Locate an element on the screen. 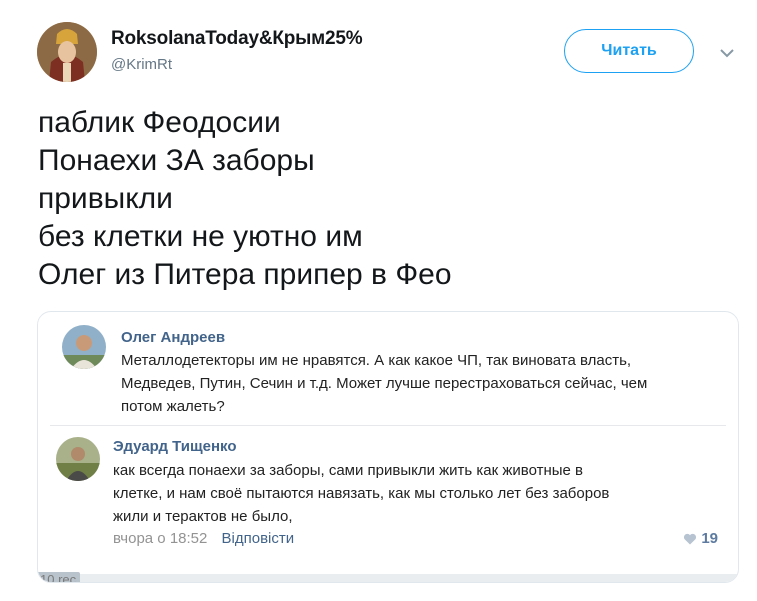 The height and width of the screenshot is (601, 757). comment-meta: вчора о 18:52 Відповісти is located at coordinates (203, 538).